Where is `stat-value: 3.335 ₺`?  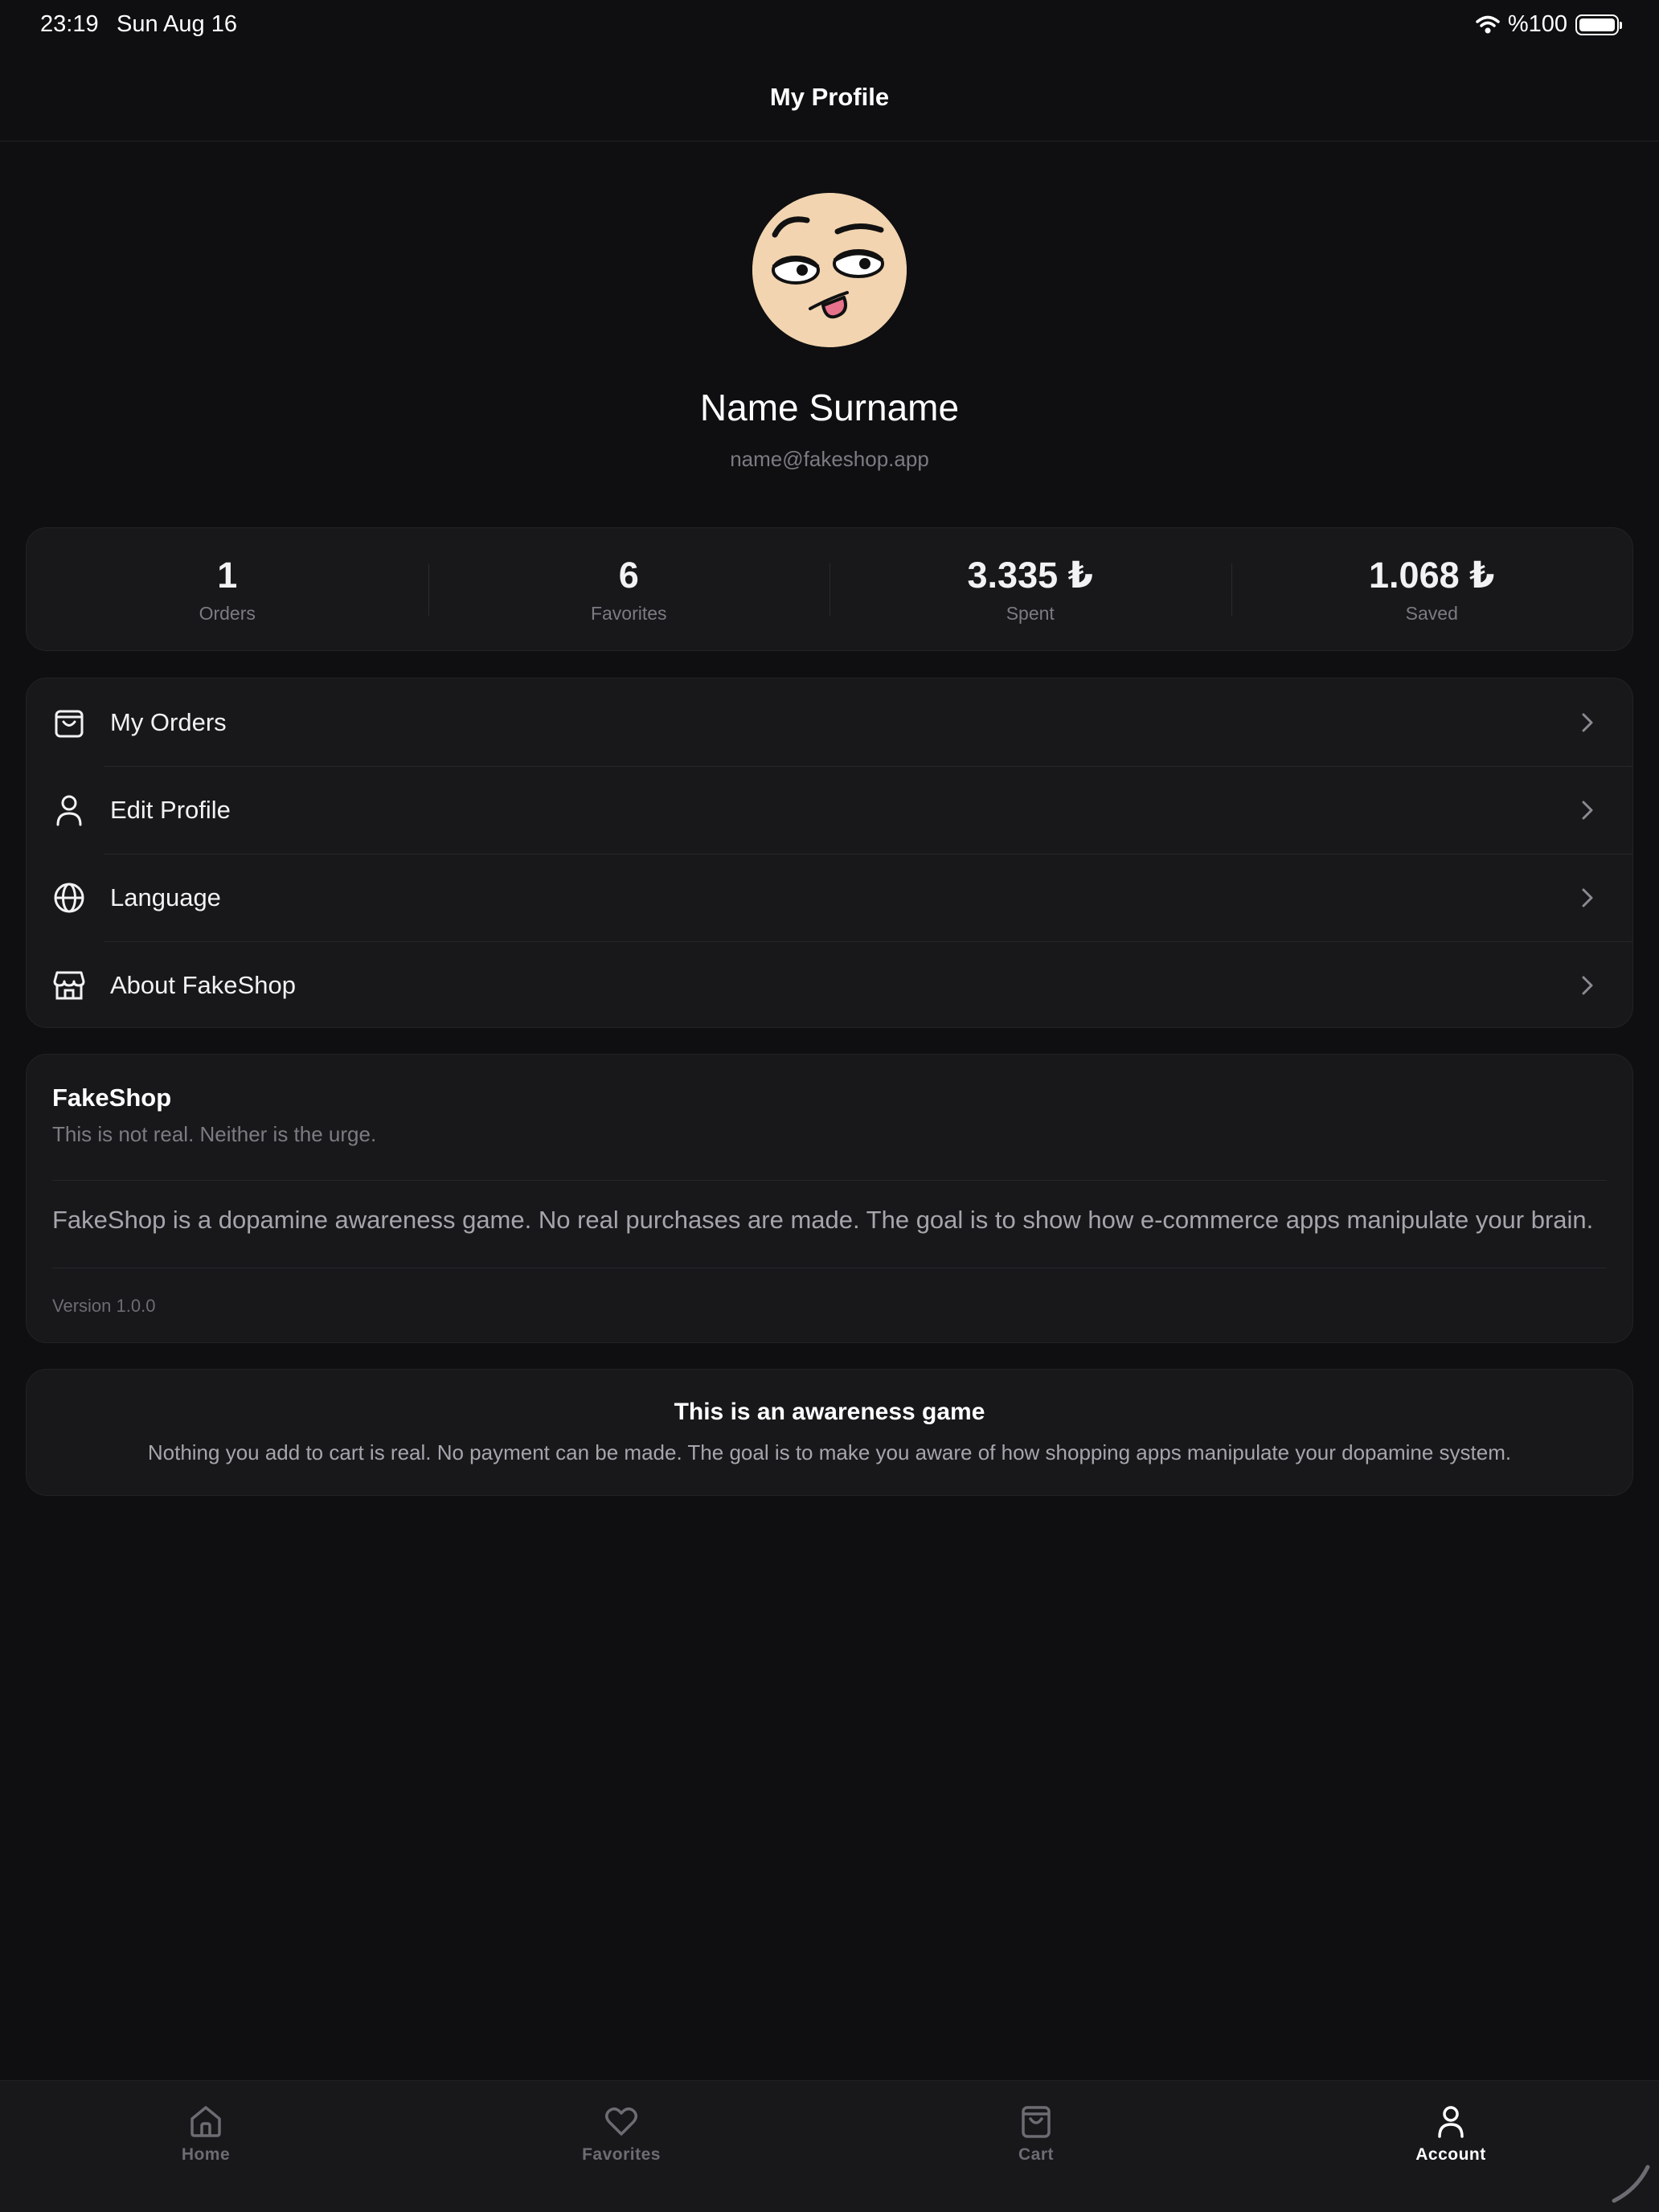
stat-value: 3.335 ₺ is located at coordinates (1030, 575).